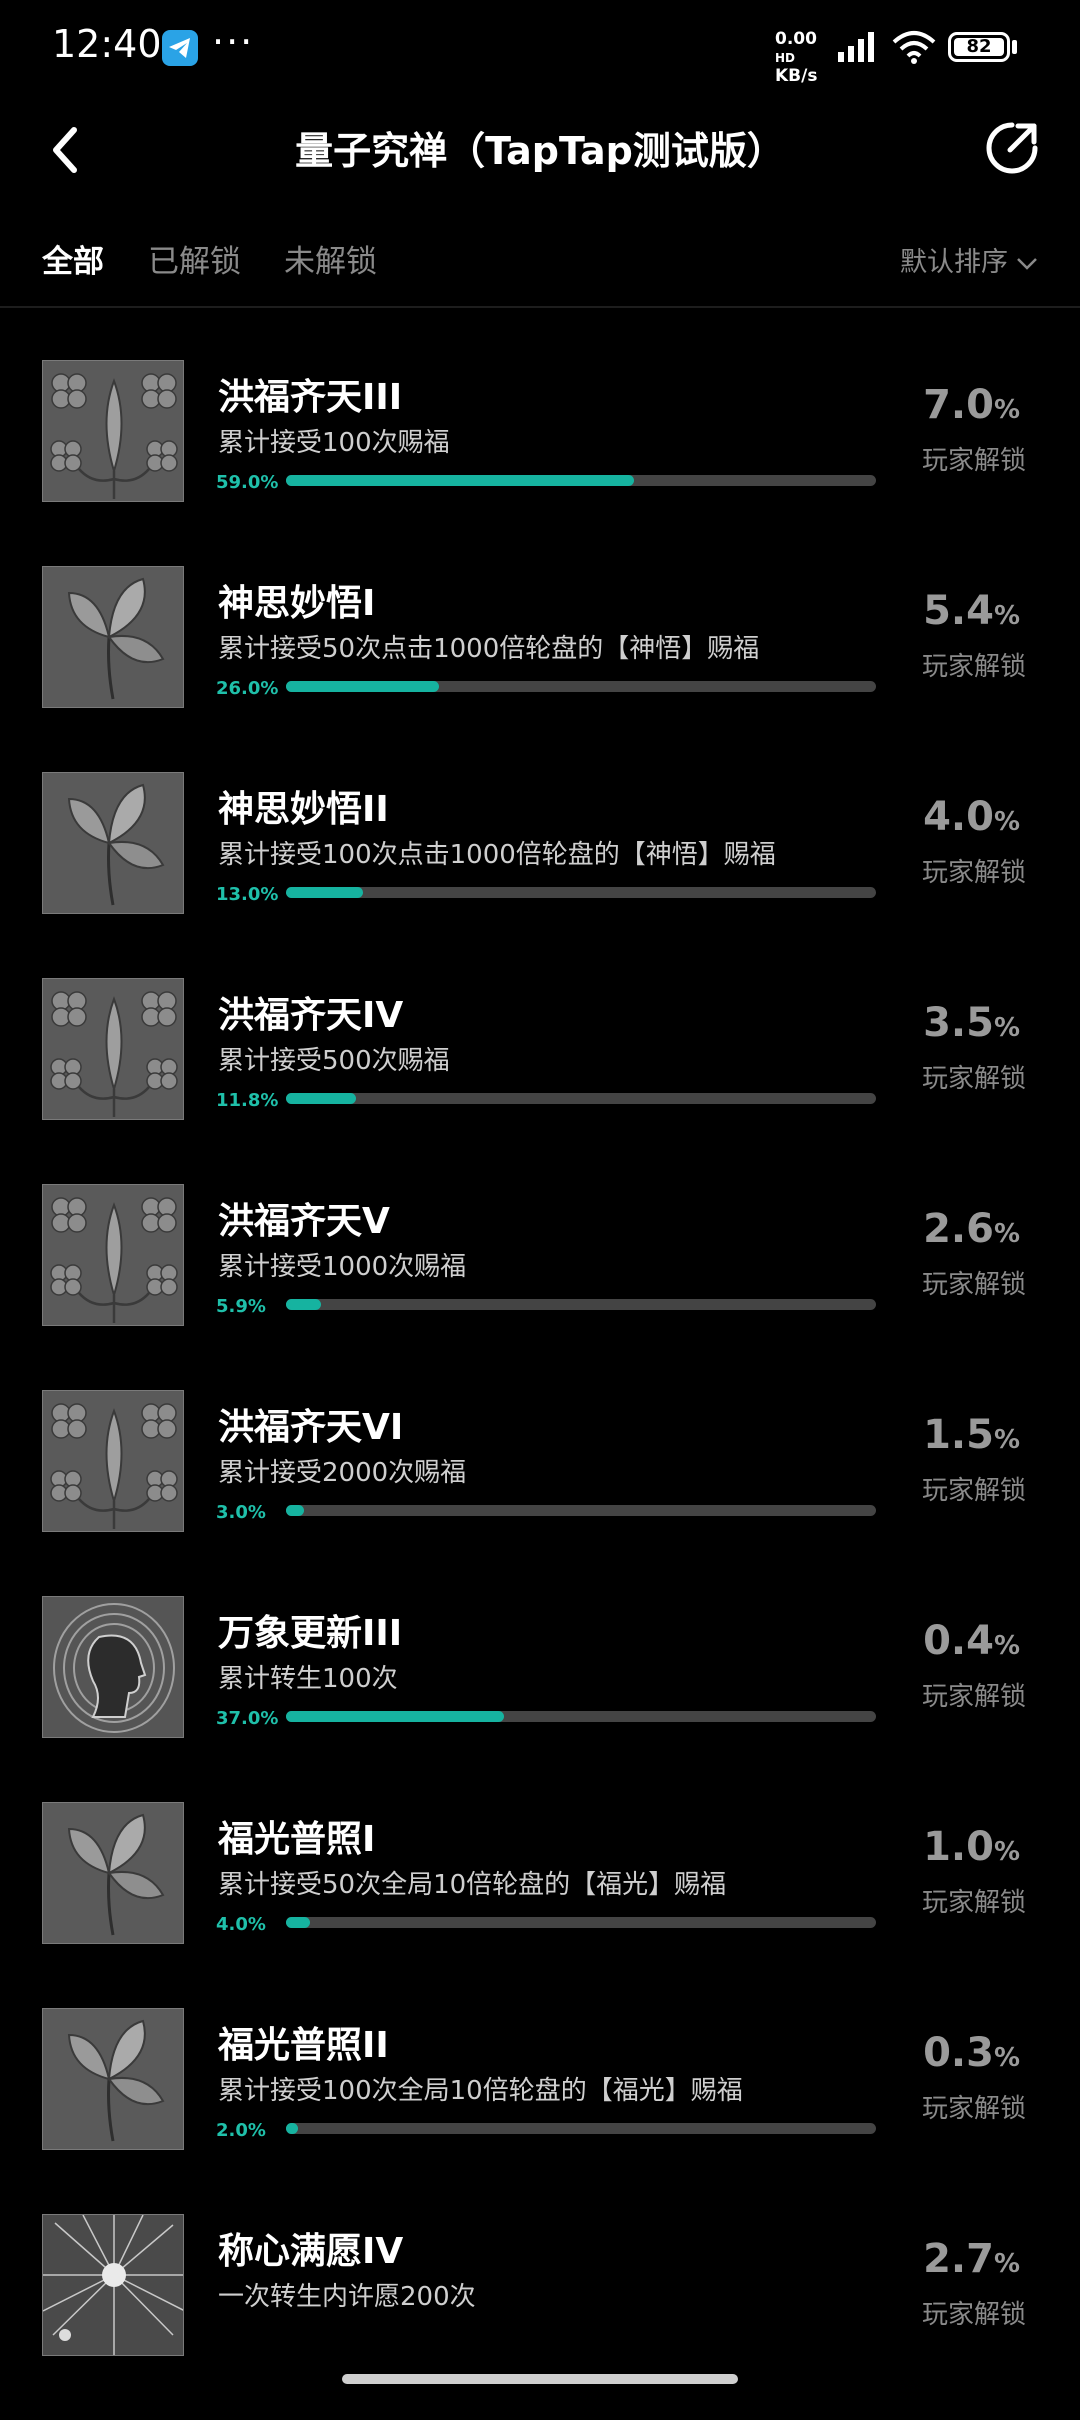  What do you see at coordinates (1027, 263) in the screenshot?
I see `chevron-down-icon` at bounding box center [1027, 263].